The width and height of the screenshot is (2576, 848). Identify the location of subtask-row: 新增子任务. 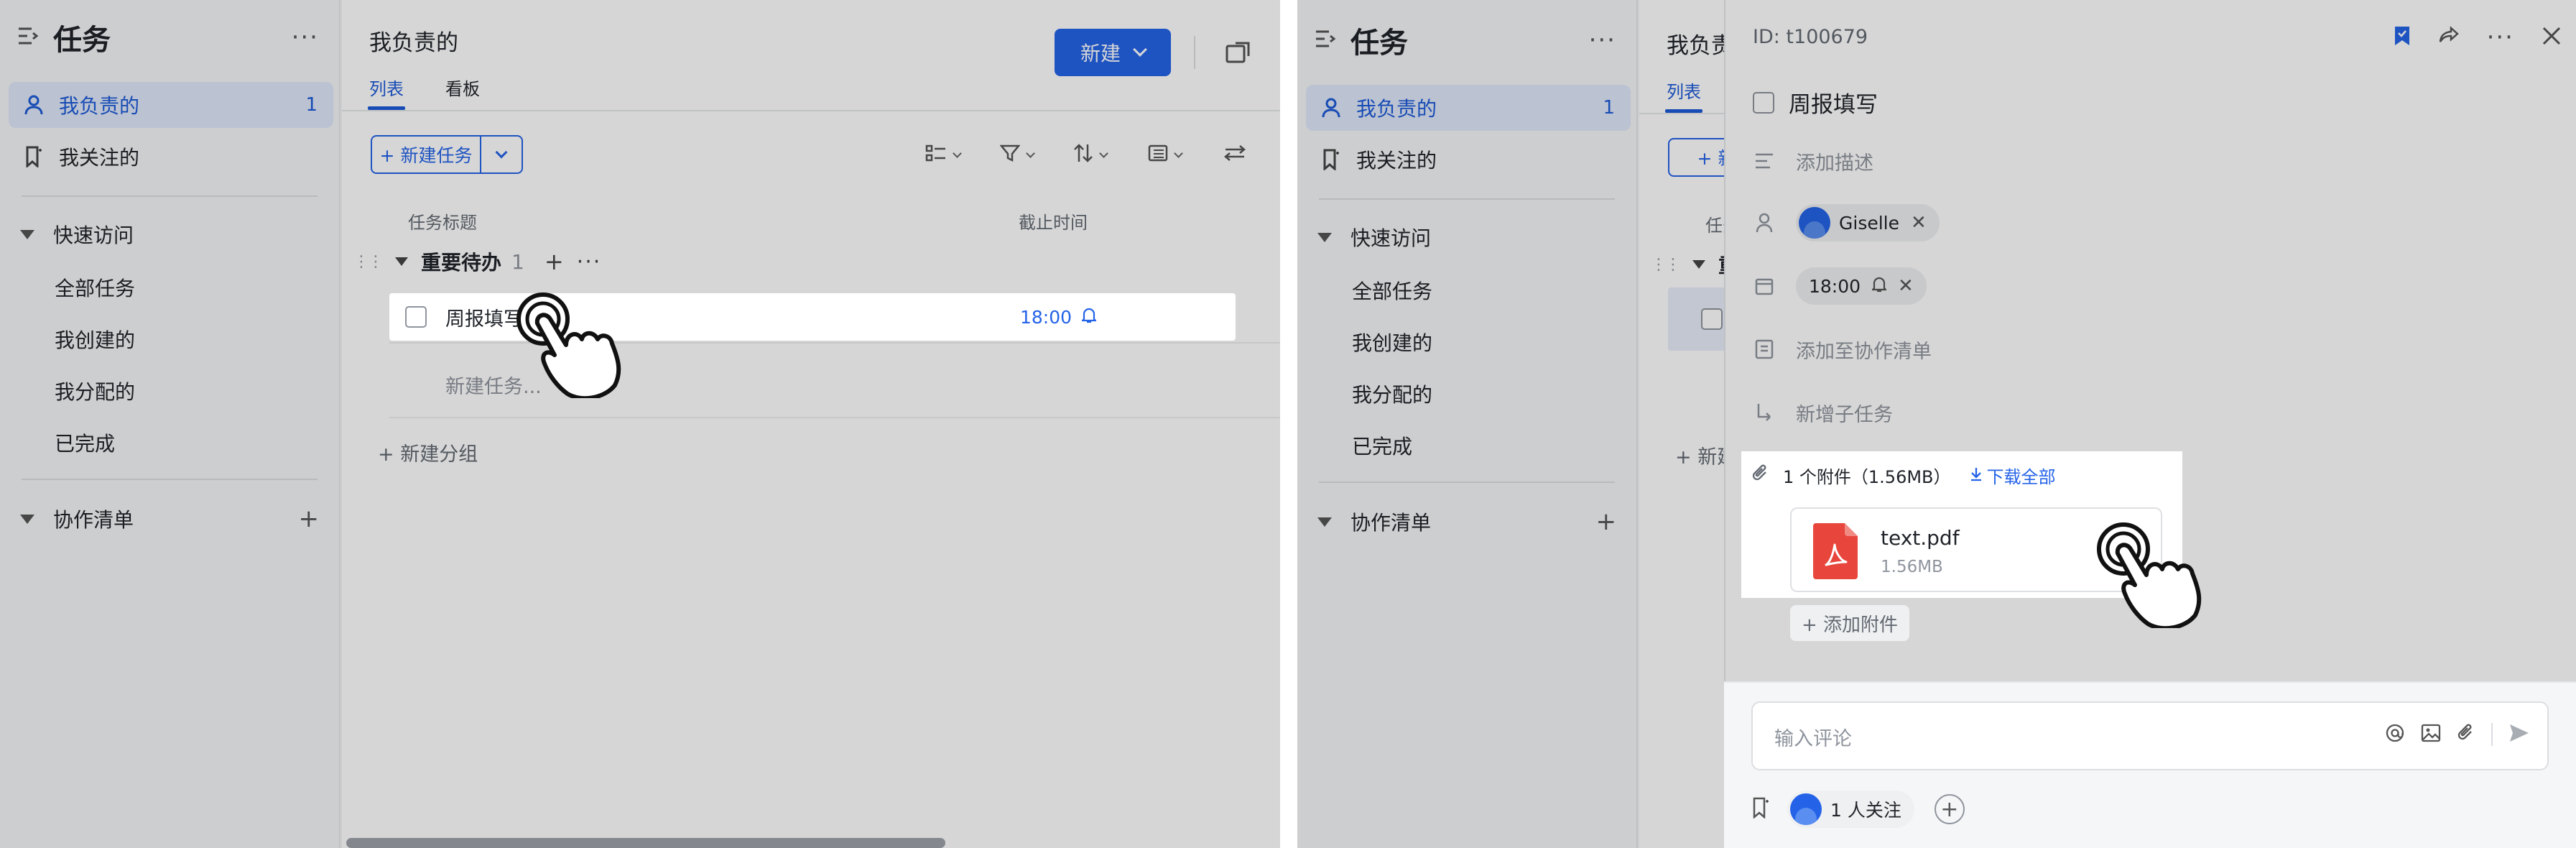
(1823, 412).